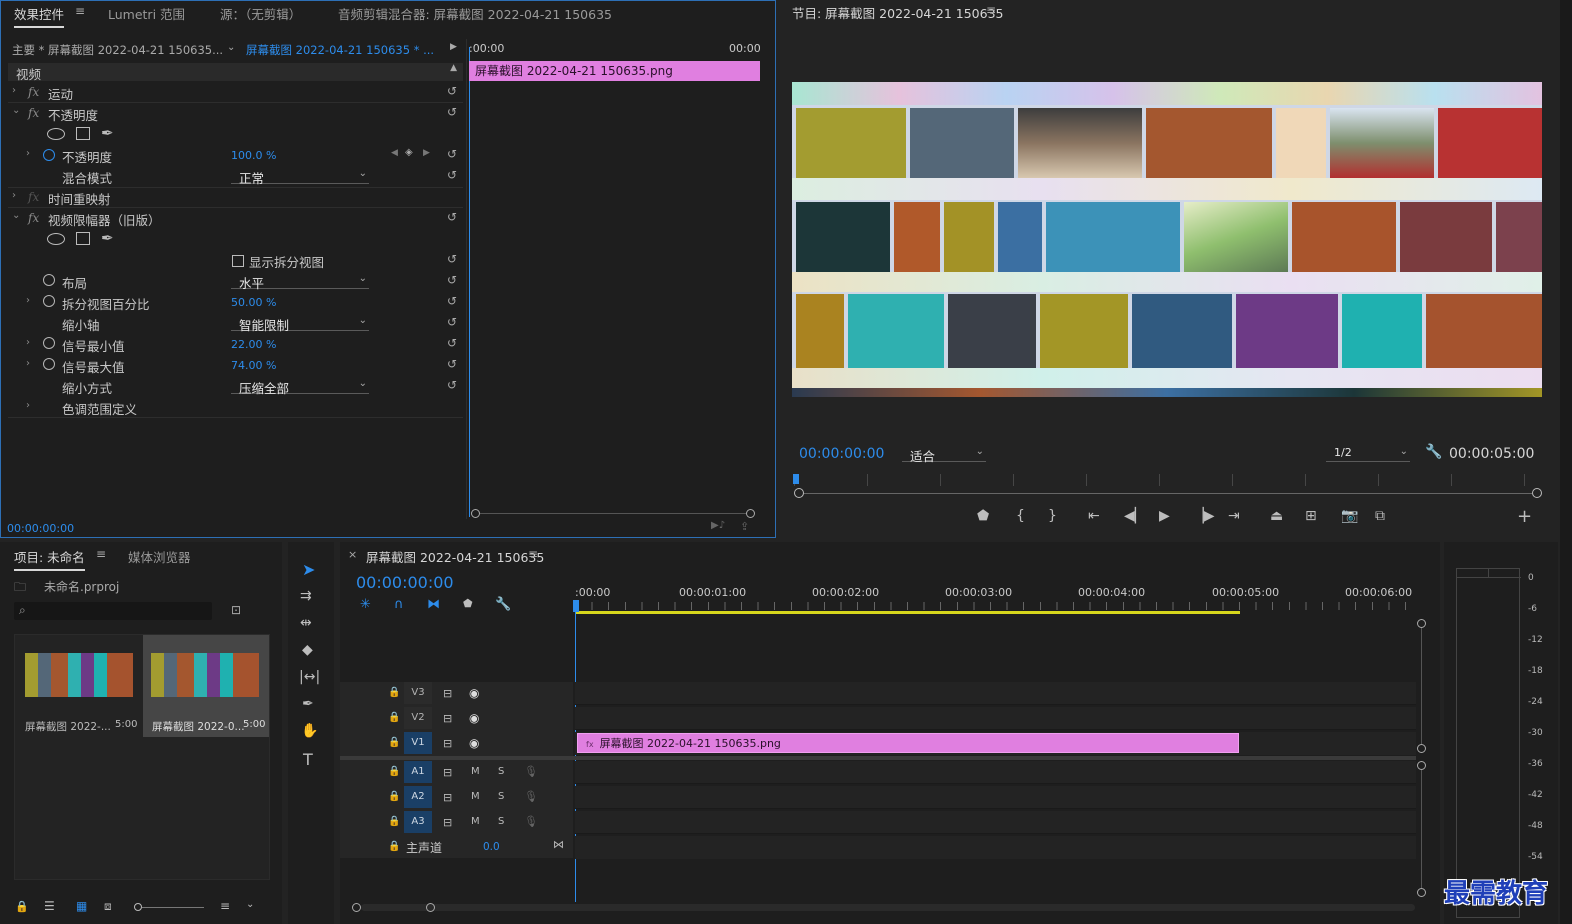 The height and width of the screenshot is (924, 1572). Describe the element at coordinates (79, 687) in the screenshot. I see `project-item: 屏幕截图 2022-... 5:00` at that location.